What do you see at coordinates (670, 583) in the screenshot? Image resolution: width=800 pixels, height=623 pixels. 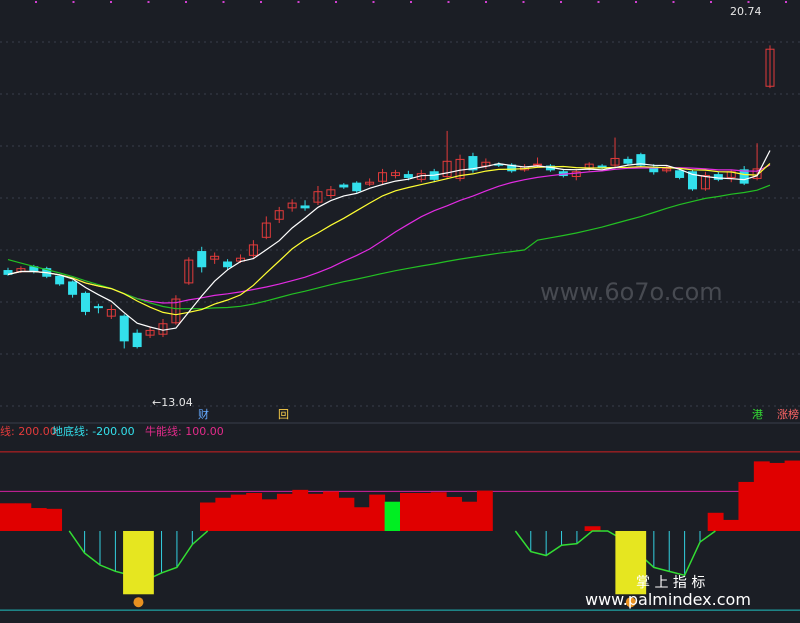 I see `brand-label: 掌 上 指 标` at bounding box center [670, 583].